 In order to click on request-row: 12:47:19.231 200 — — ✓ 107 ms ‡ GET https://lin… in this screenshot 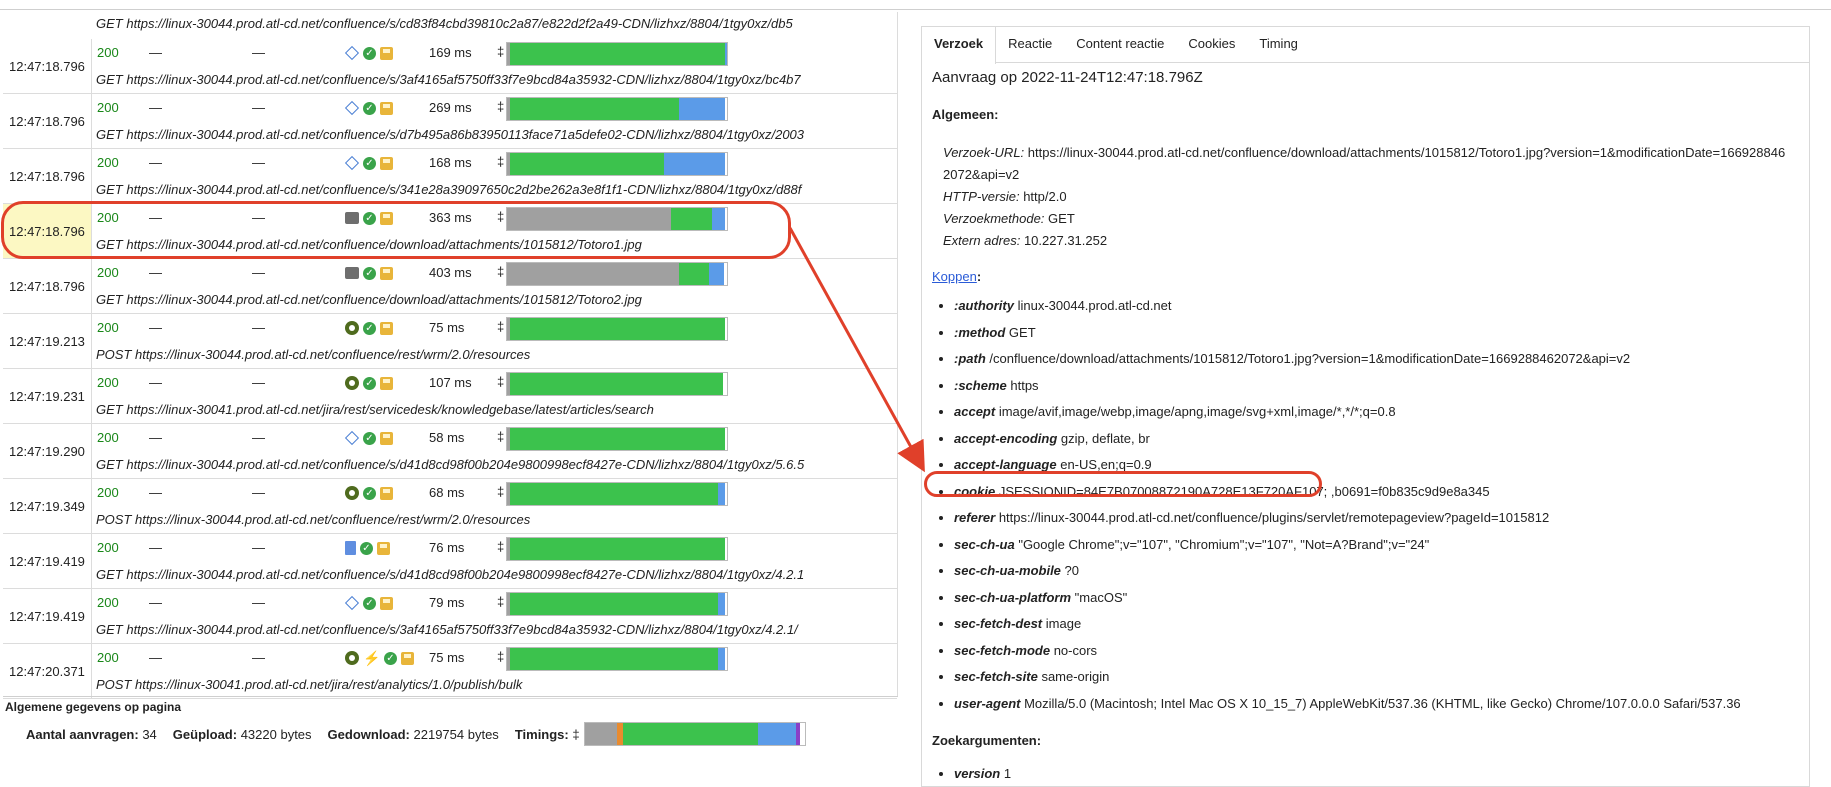, I will do `click(450, 396)`.